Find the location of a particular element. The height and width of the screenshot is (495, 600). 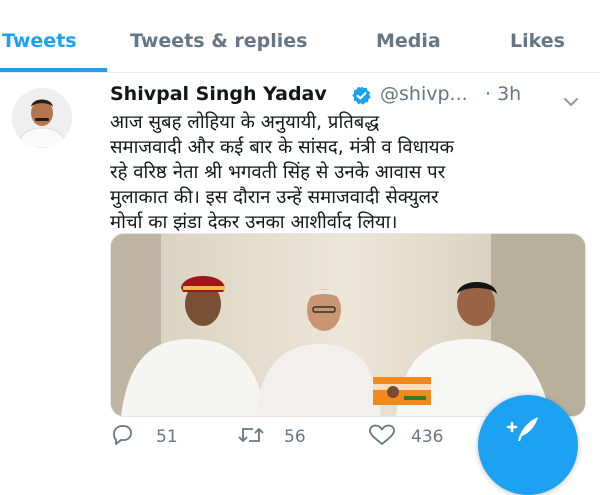

reply-count: 51 is located at coordinates (167, 437).